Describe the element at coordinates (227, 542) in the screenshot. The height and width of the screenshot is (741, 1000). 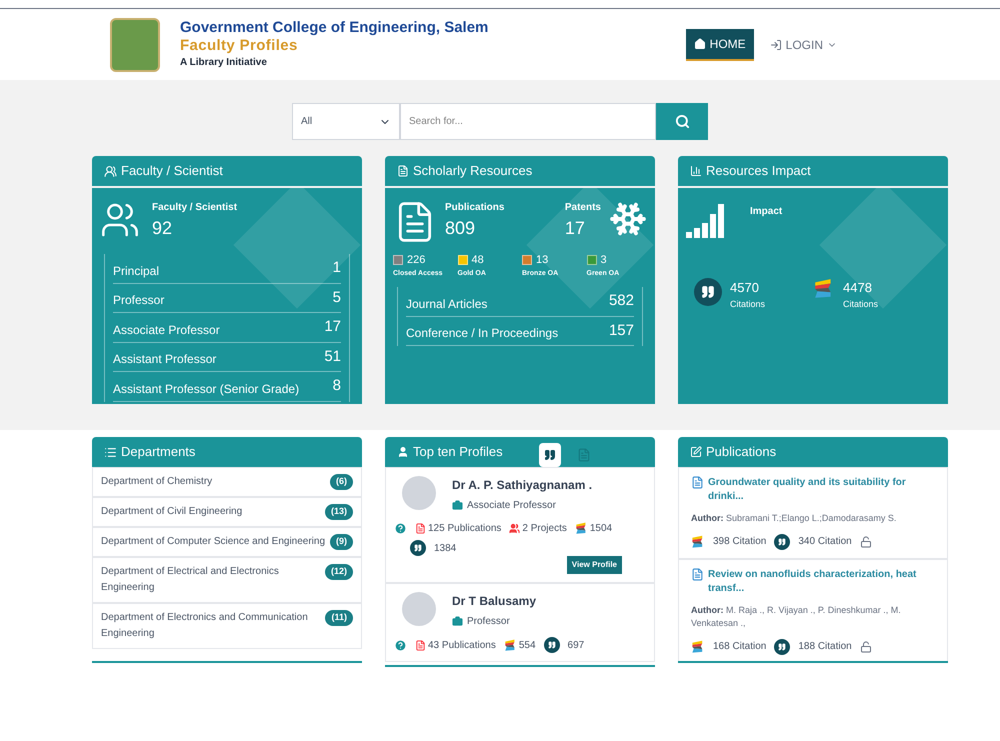
I see `department-item: Department of Computer Science and Engineering (9)` at that location.